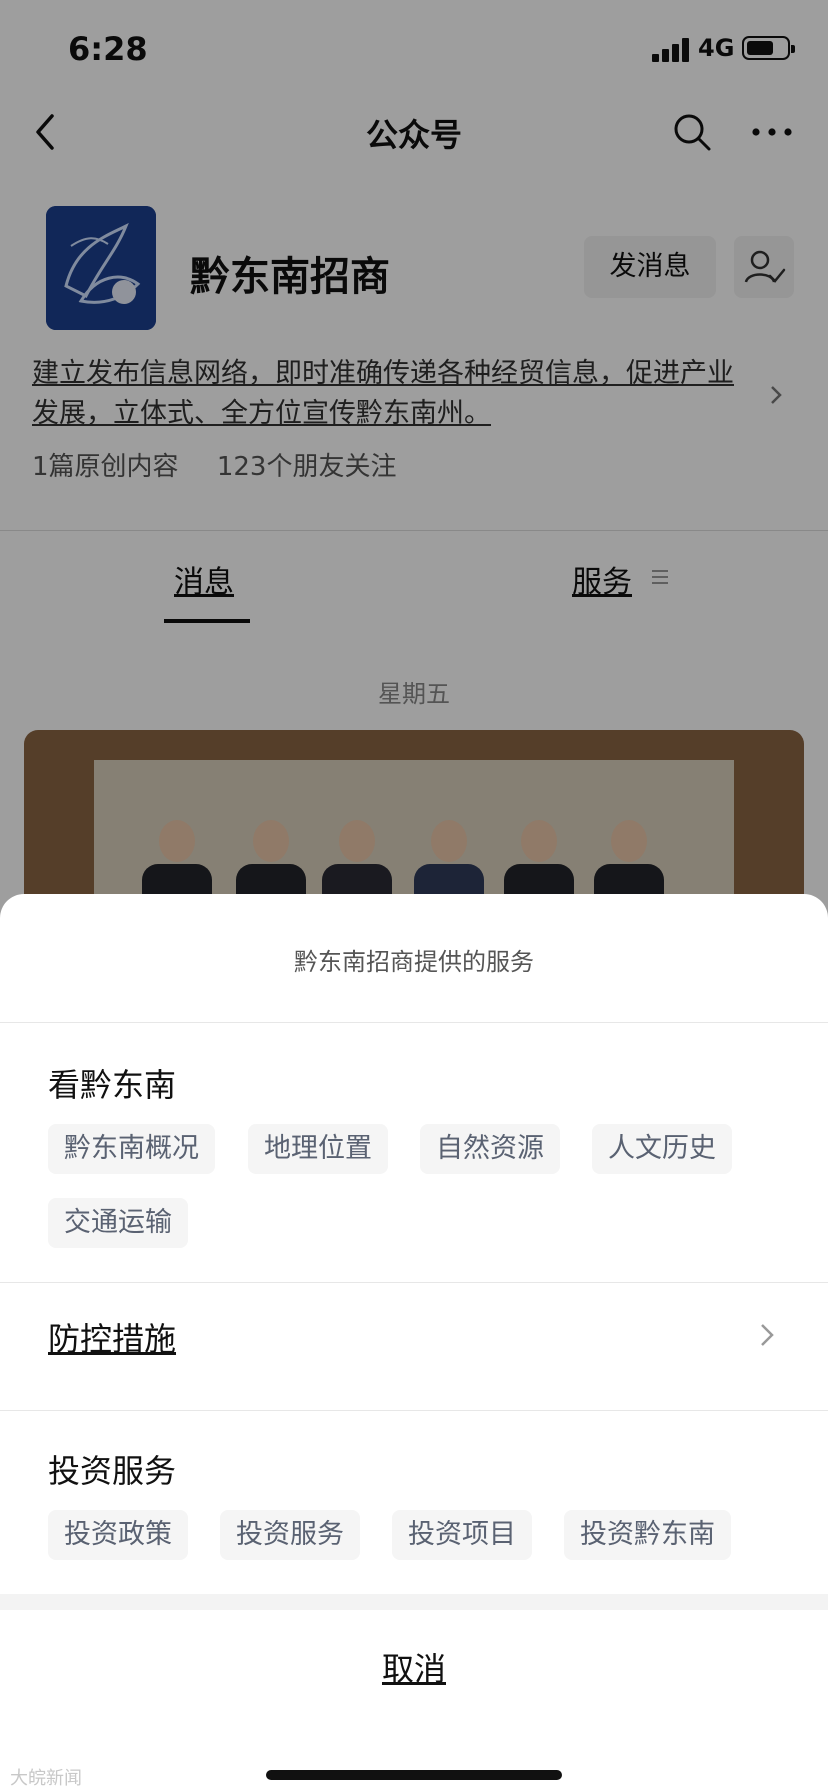 Image resolution: width=828 pixels, height=1792 pixels. What do you see at coordinates (462, 1535) in the screenshot?
I see `service-chip: 投资项目` at bounding box center [462, 1535].